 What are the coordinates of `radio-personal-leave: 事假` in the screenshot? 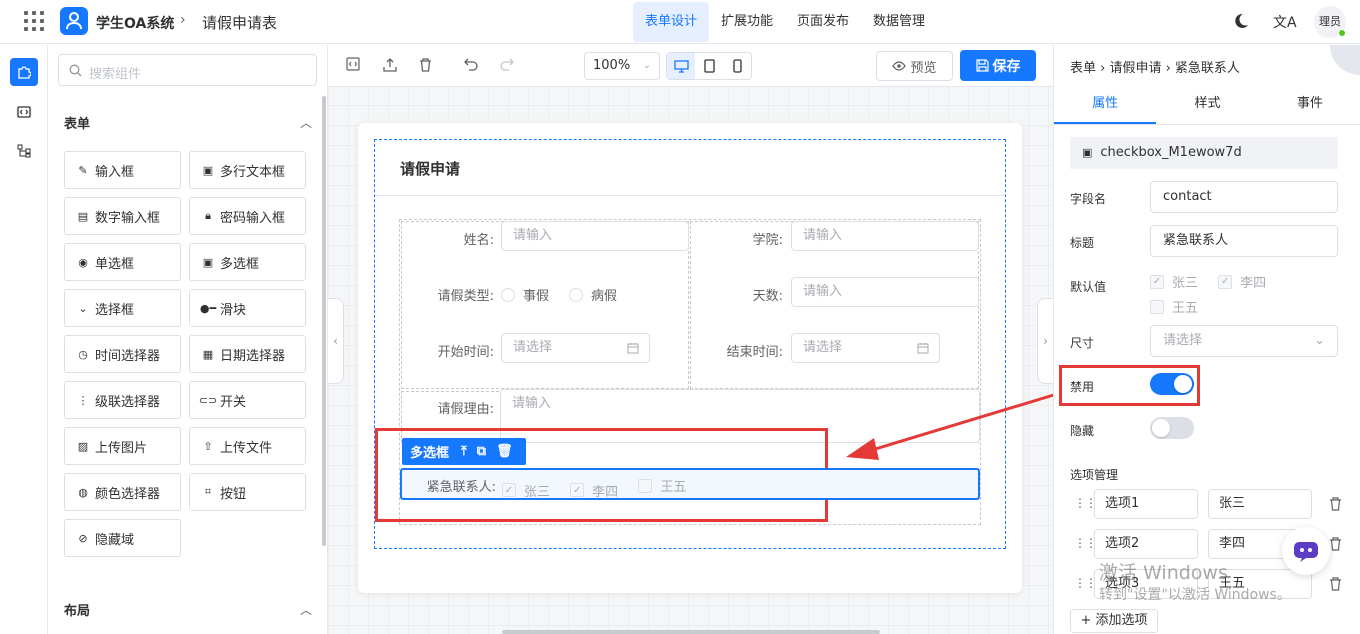 It's located at (525, 294).